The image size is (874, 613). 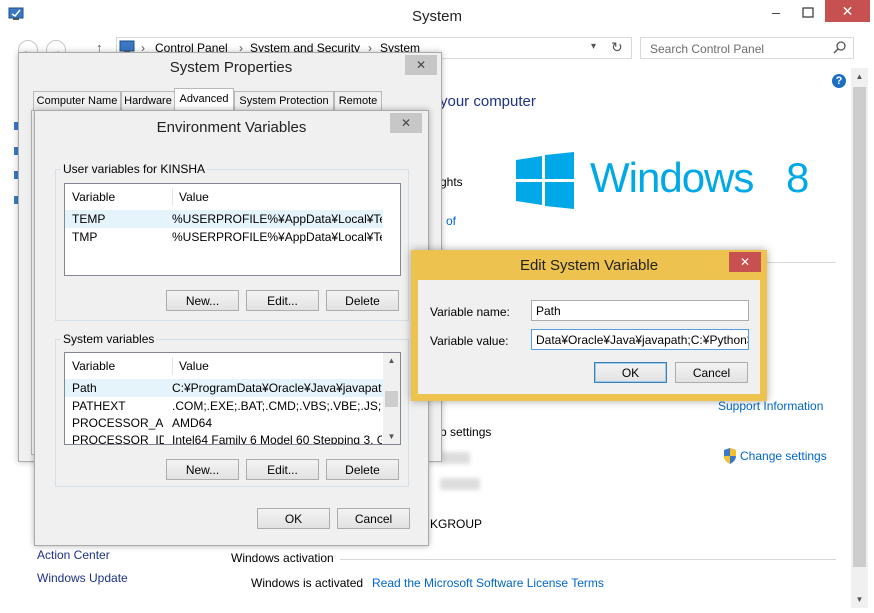 I want to click on page-heading: your computer, so click(x=488, y=101).